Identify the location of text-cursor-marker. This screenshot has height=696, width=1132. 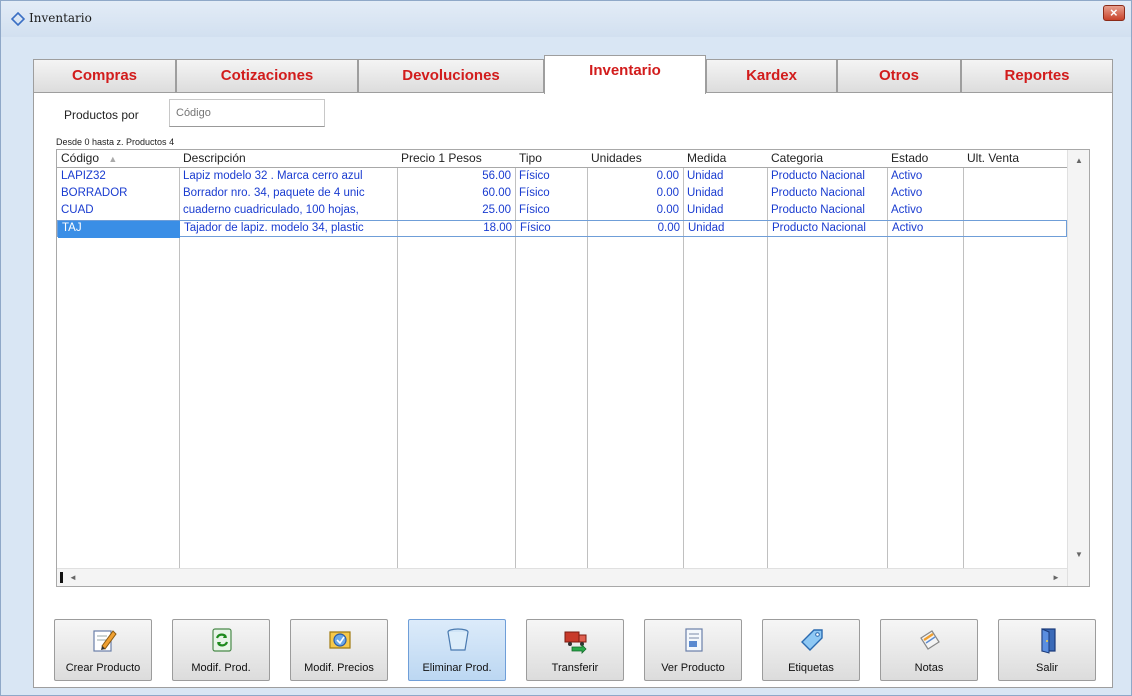
(61, 577).